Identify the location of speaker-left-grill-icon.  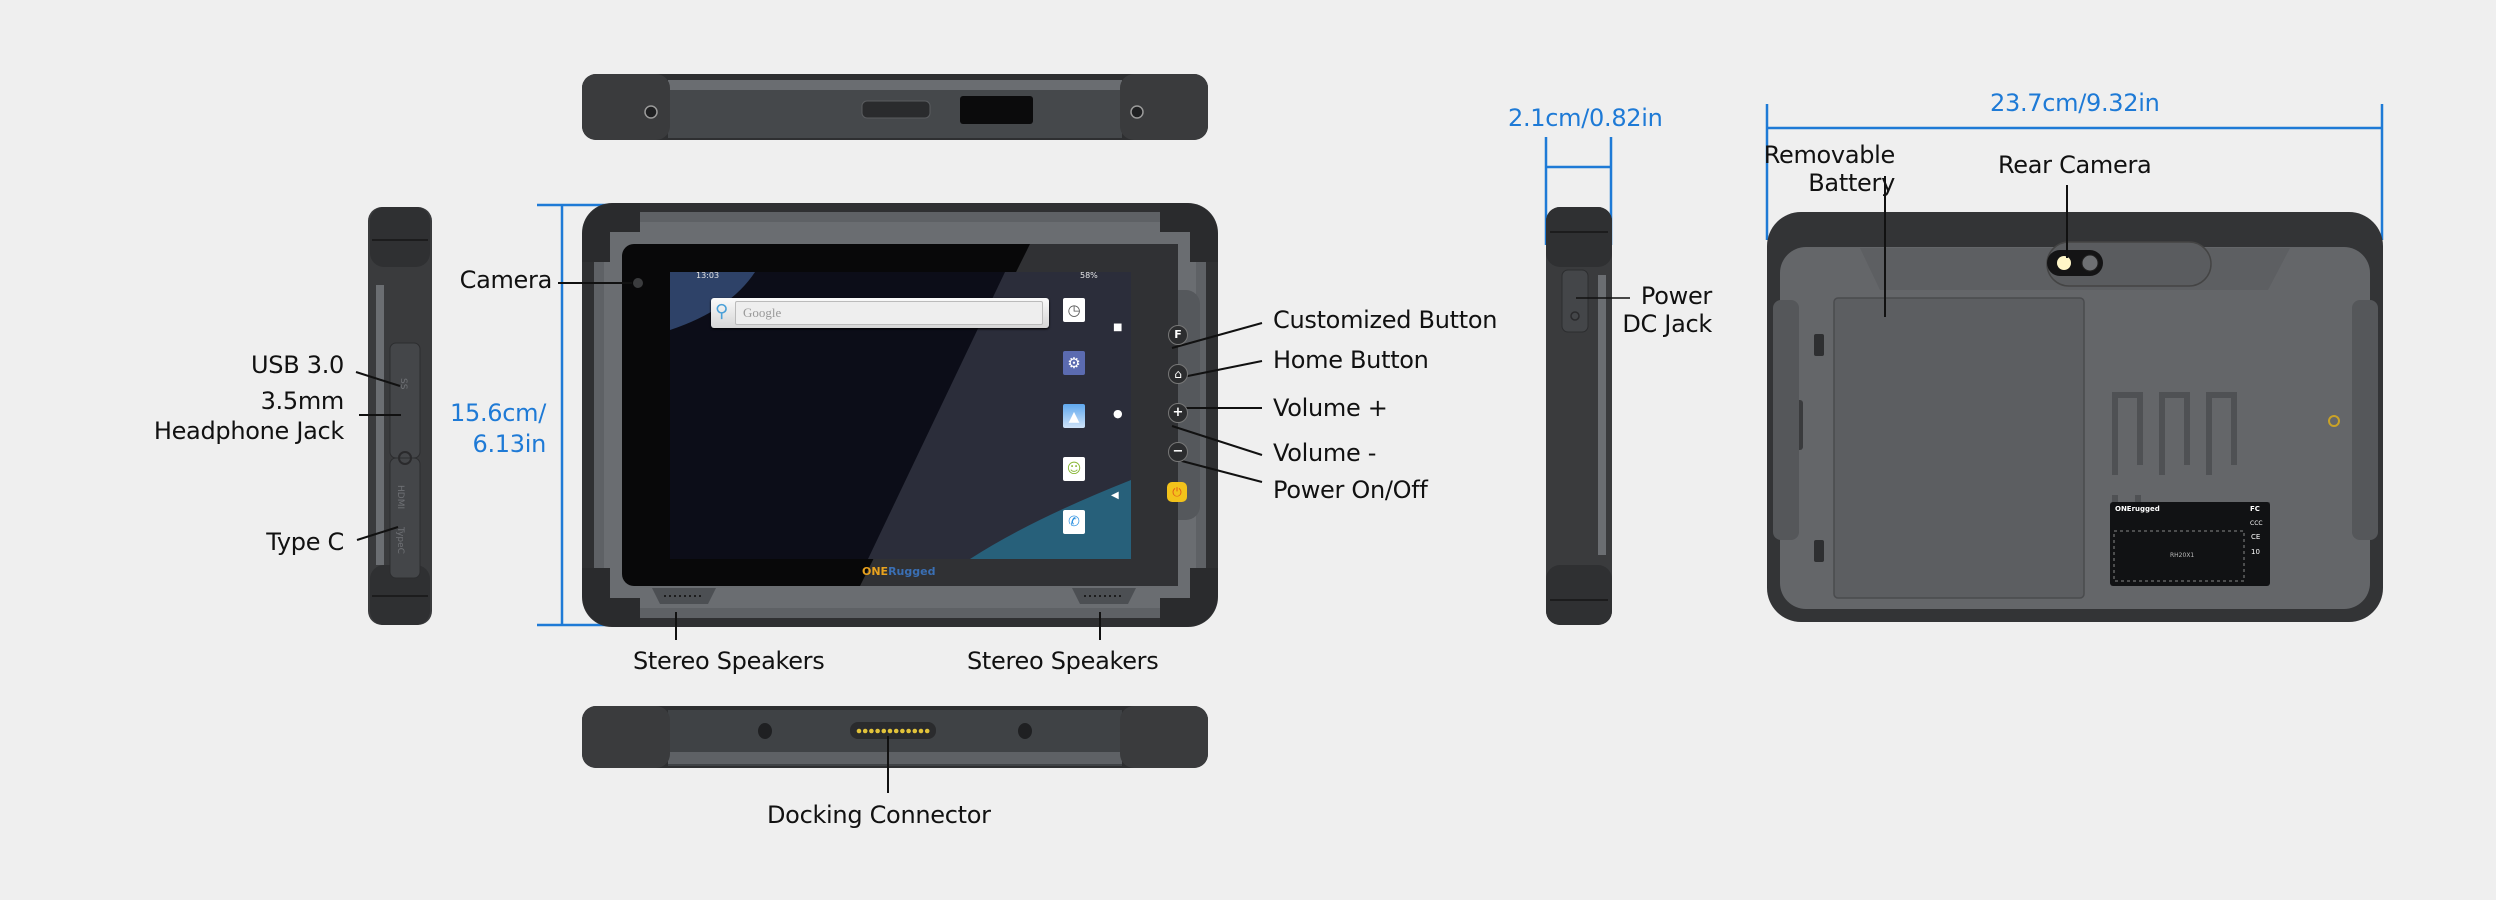
(684, 596).